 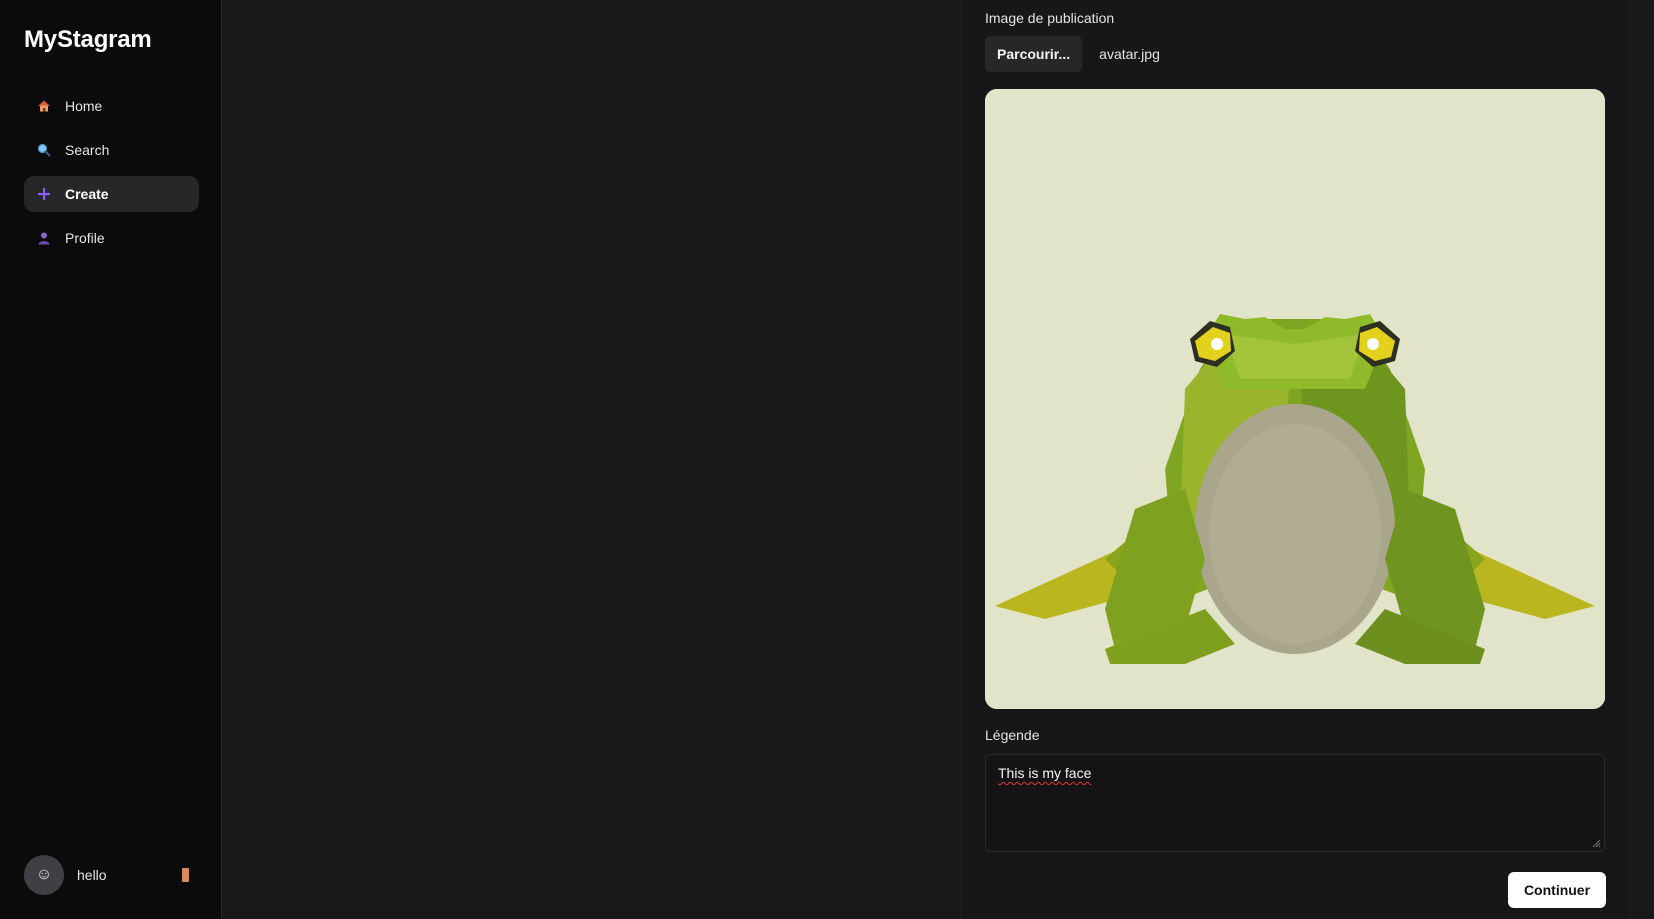 What do you see at coordinates (111, 238) in the screenshot?
I see `sidebar-item-profile: Profile` at bounding box center [111, 238].